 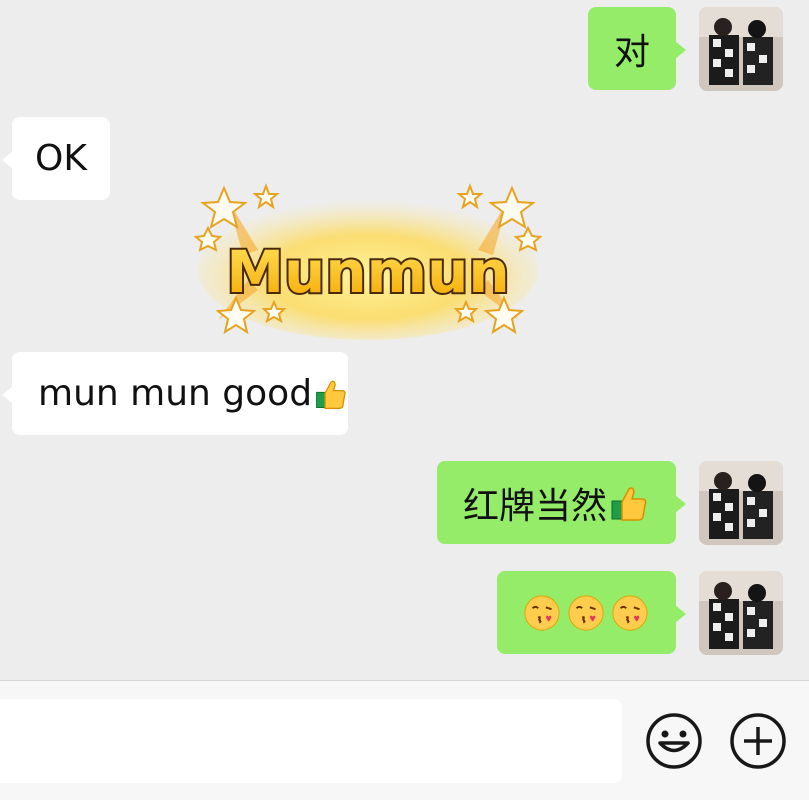 I want to click on incoming-message-bubble: mun mun good, so click(x=175, y=393).